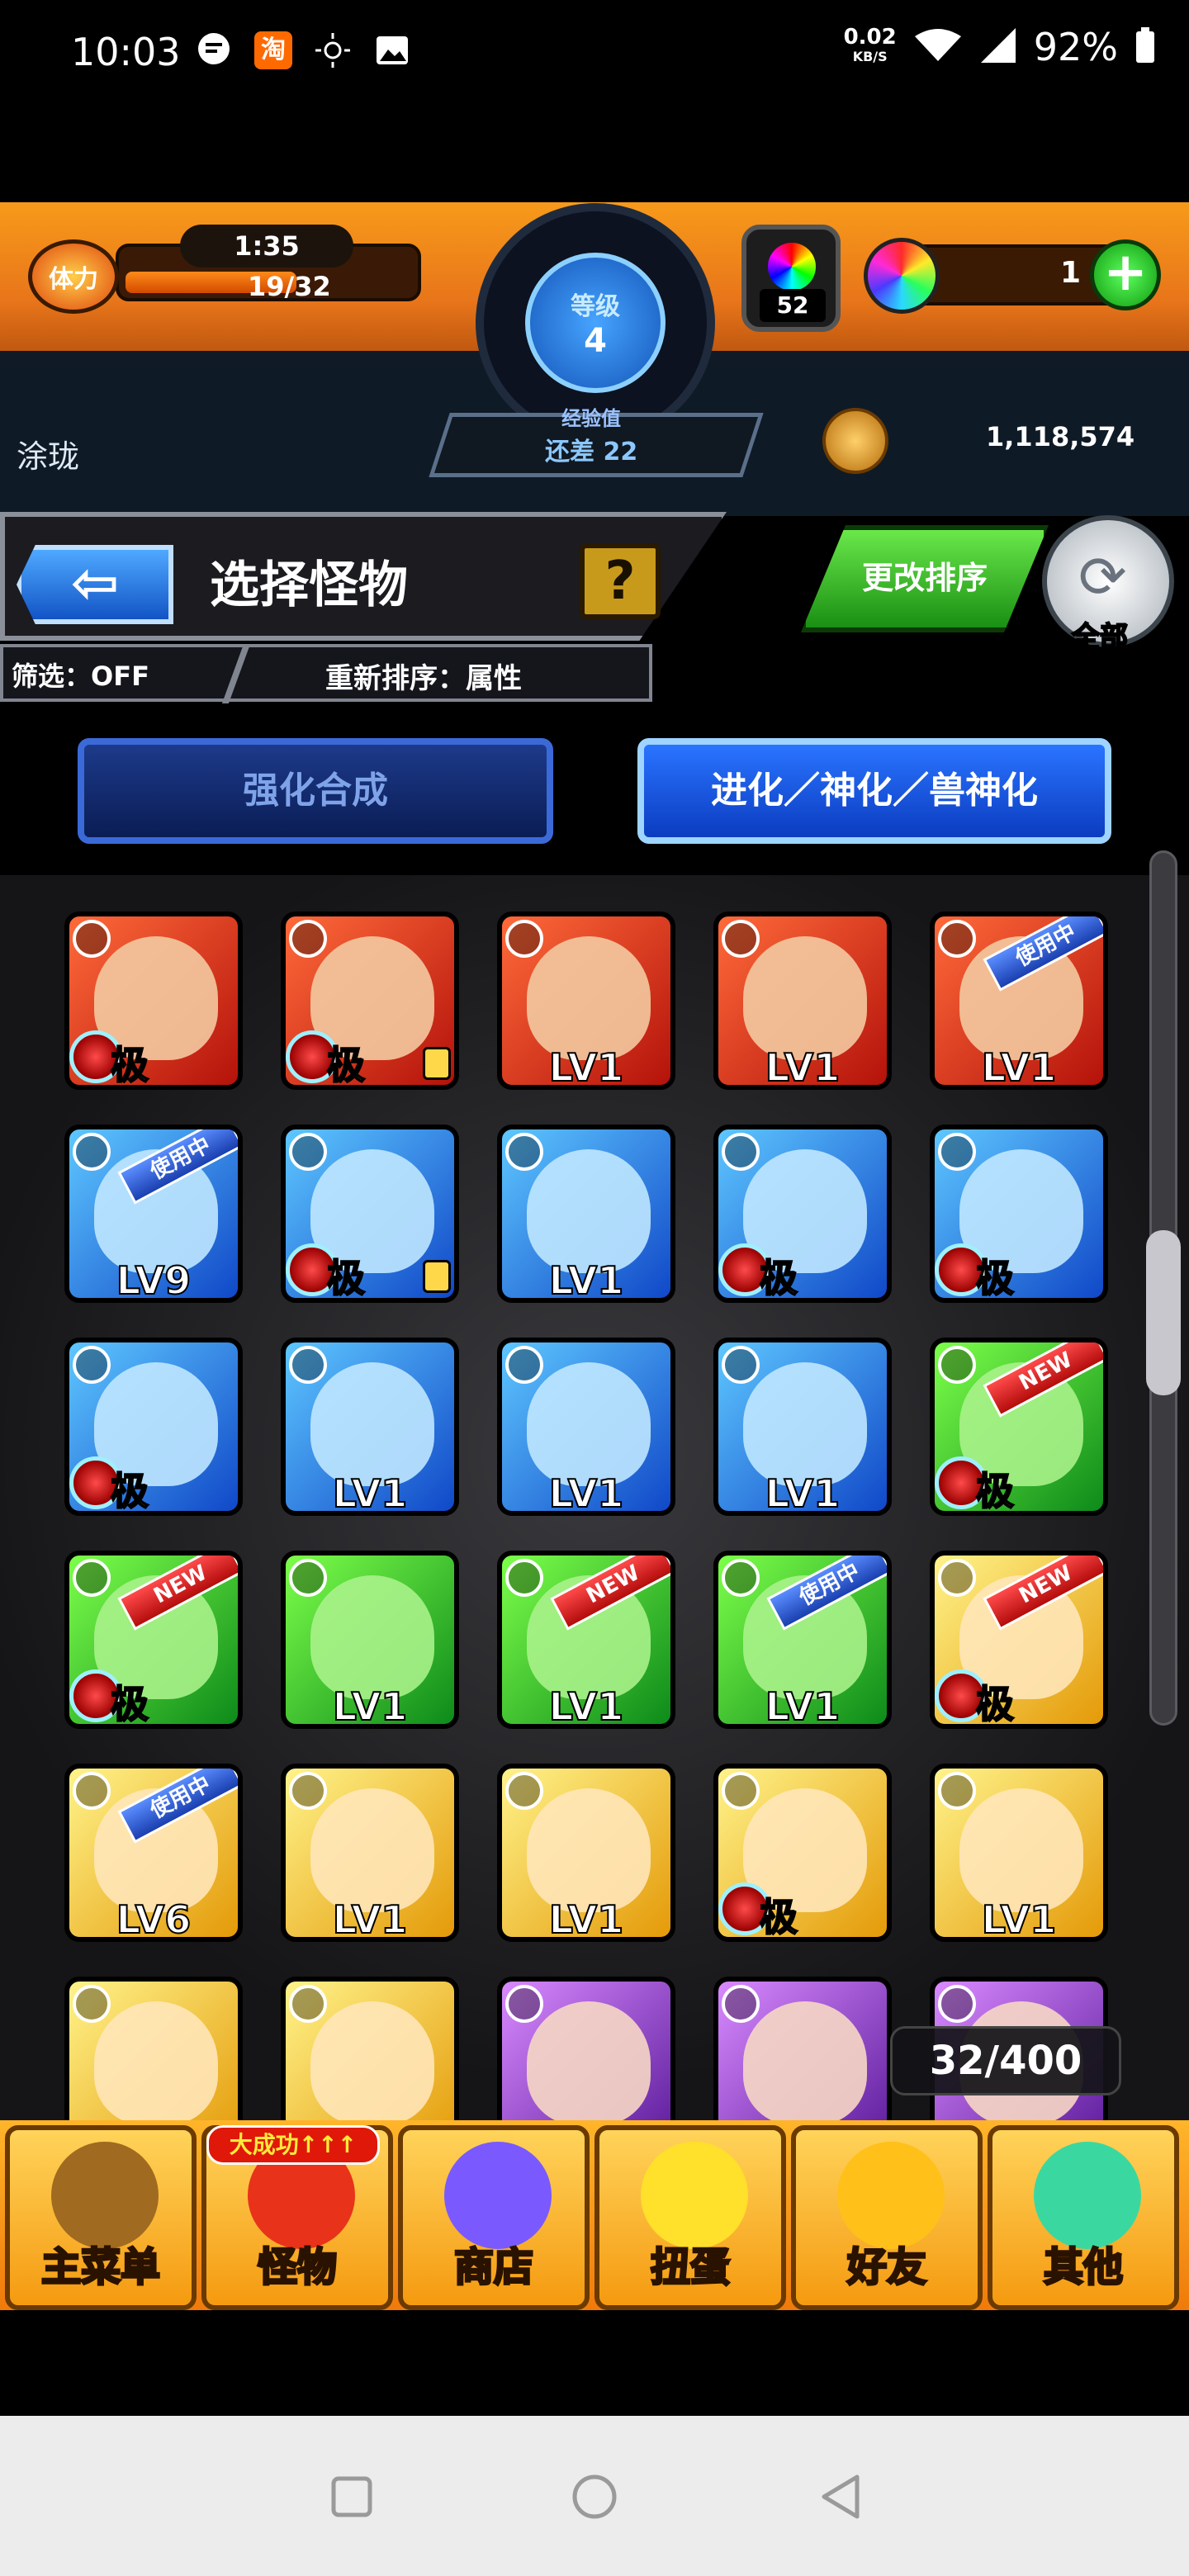 This screenshot has height=2576, width=1189. I want to click on tab-power-up: 强化合成, so click(315, 791).